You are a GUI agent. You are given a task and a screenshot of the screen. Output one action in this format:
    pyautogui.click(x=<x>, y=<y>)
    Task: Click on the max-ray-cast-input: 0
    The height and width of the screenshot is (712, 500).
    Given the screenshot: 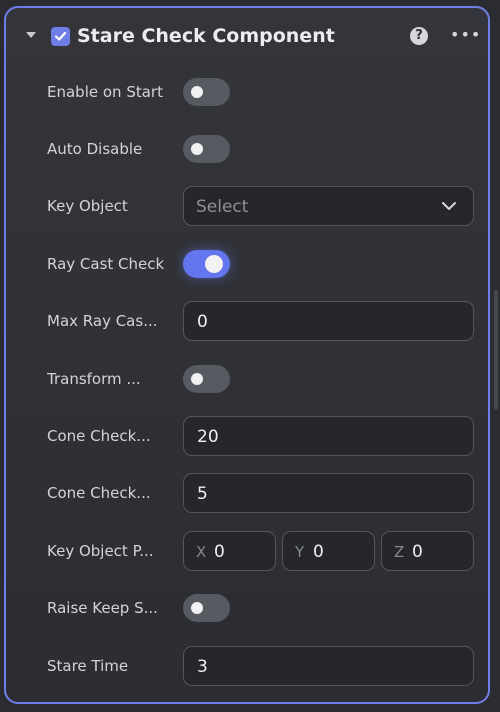 What is the action you would take?
    pyautogui.click(x=328, y=321)
    